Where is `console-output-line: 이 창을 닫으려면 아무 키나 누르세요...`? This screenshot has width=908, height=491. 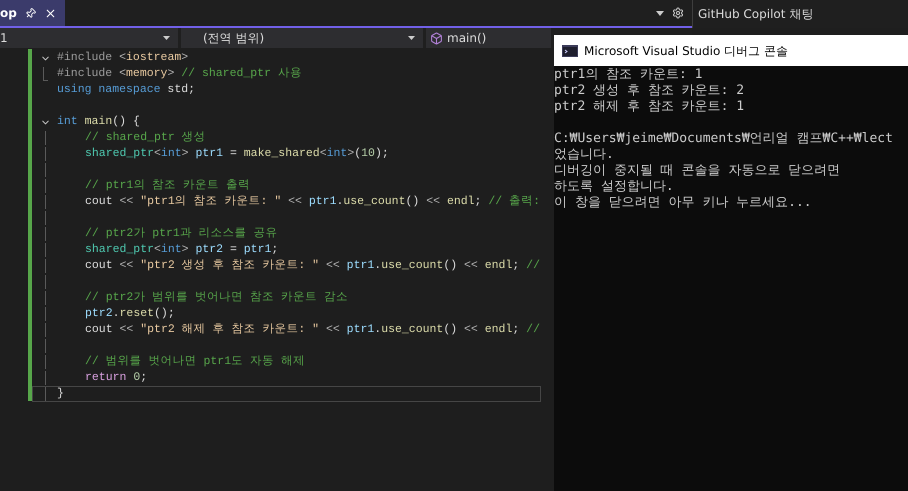 console-output-line: 이 창을 닫으려면 아무 키나 누르세요... is located at coordinates (683, 203).